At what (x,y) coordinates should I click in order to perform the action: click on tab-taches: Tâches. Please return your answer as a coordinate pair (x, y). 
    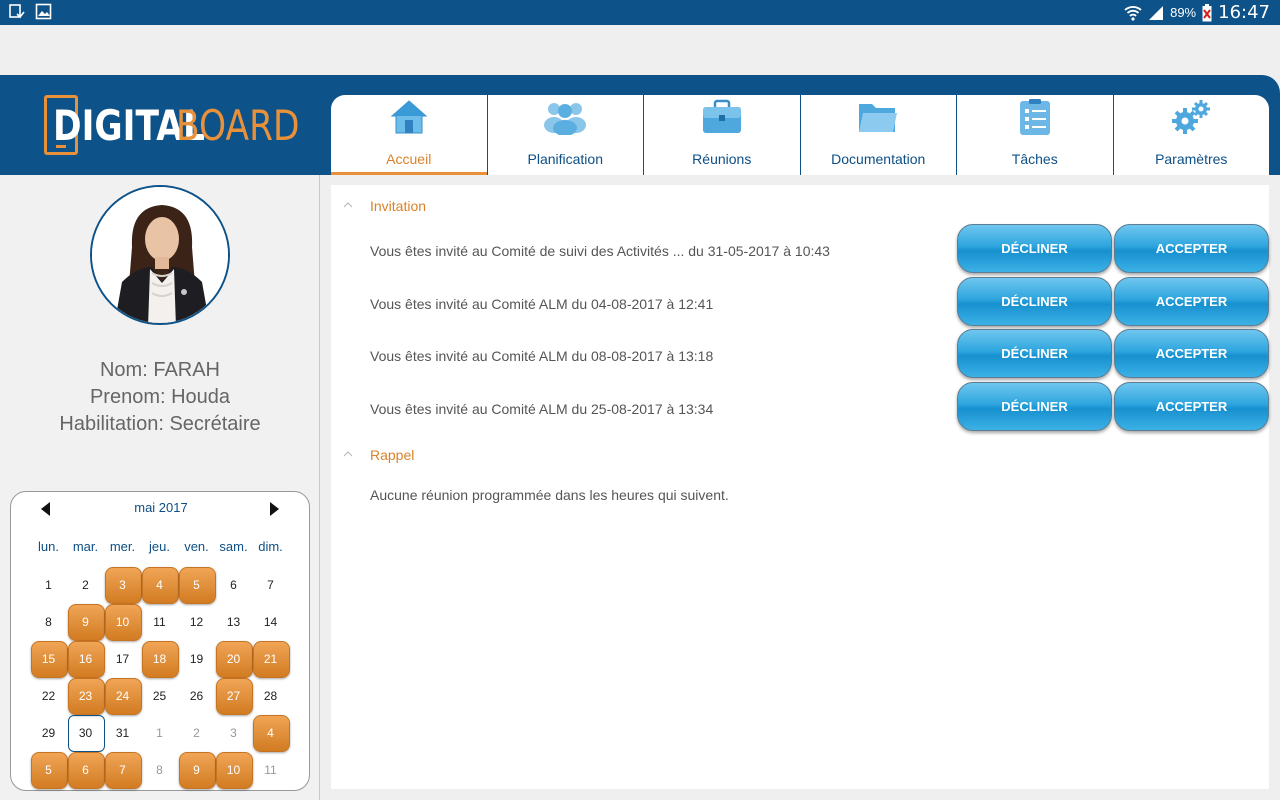
    Looking at the image, I should click on (1035, 135).